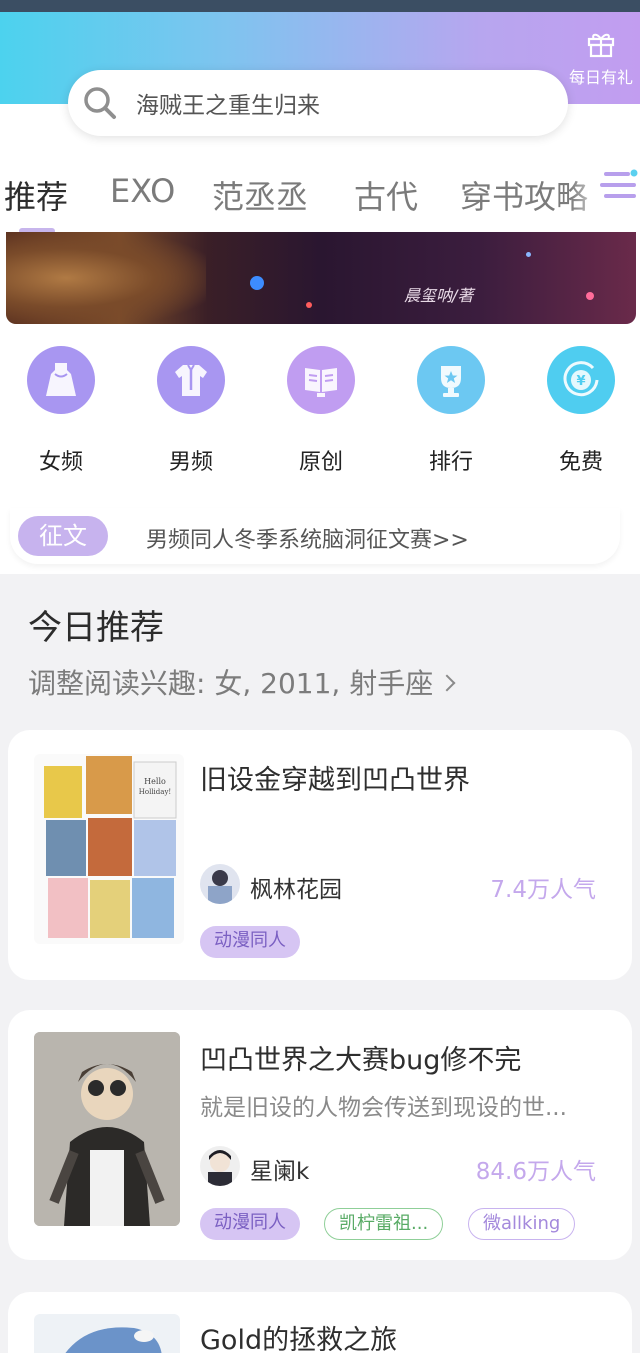 Image resolution: width=640 pixels, height=1353 pixels. Describe the element at coordinates (320, 1322) in the screenshot. I see `book-card: Gold的拯救之旅` at that location.